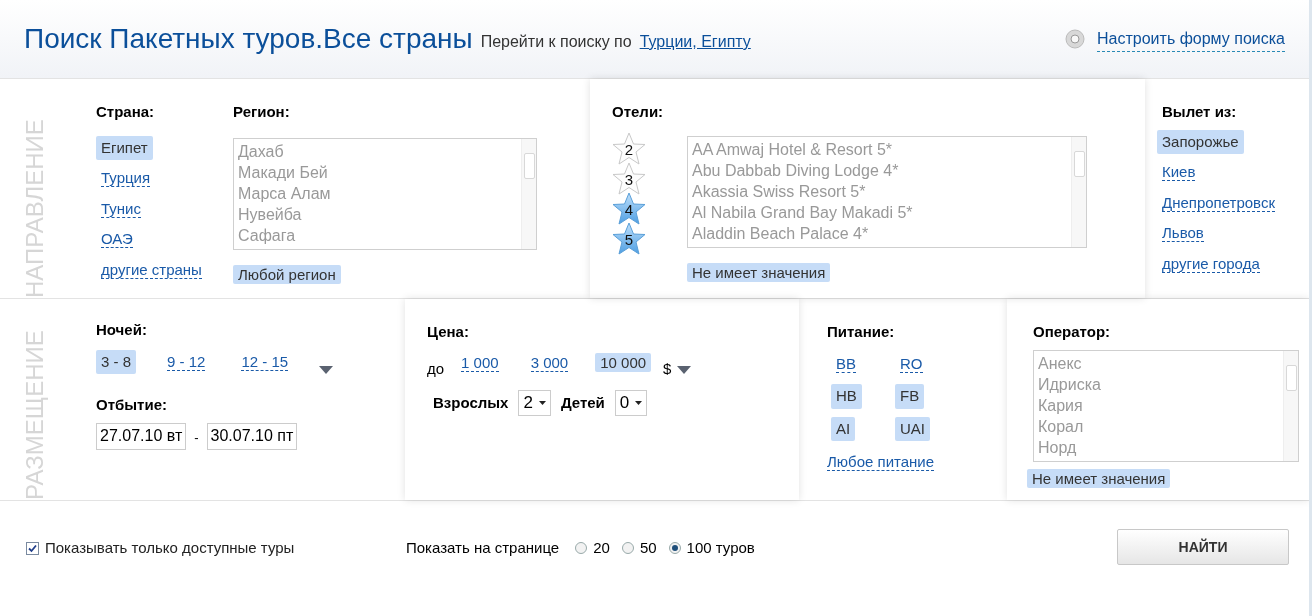 The height and width of the screenshot is (616, 1312). I want to click on per-page-label: Показать на странице, so click(483, 548).